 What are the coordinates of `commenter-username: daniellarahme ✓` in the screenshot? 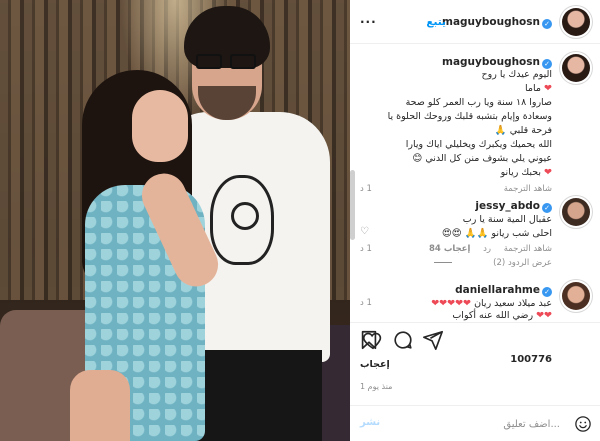 It's located at (503, 290).